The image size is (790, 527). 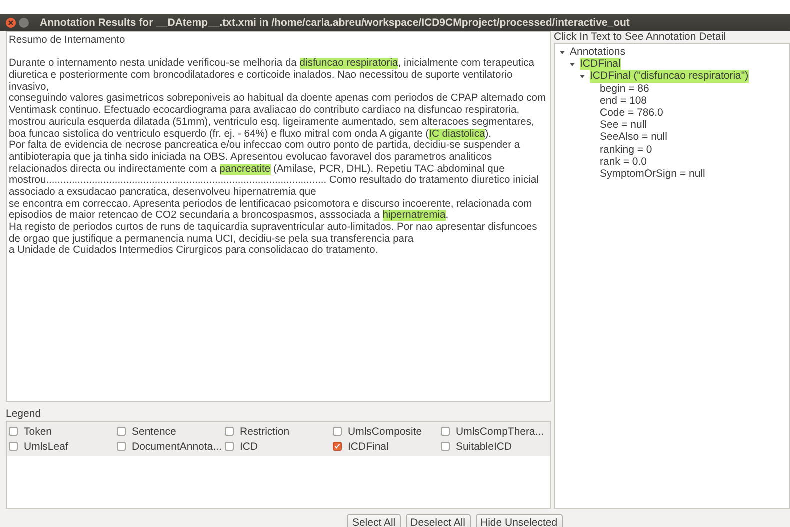 What do you see at coordinates (634, 137) in the screenshot?
I see `tree-node: SeeAlso = null` at bounding box center [634, 137].